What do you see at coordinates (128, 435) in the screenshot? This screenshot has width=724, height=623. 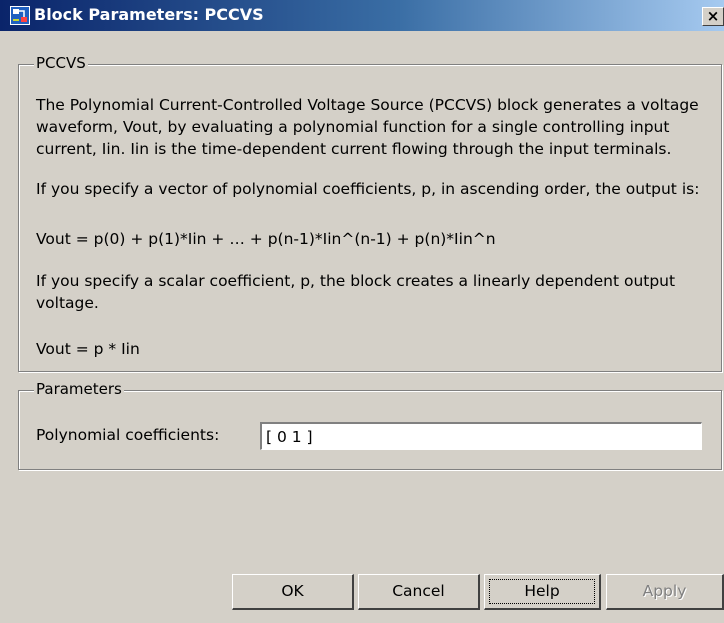 I see `polynomial-coefficients-label: Polynomial coefficients:` at bounding box center [128, 435].